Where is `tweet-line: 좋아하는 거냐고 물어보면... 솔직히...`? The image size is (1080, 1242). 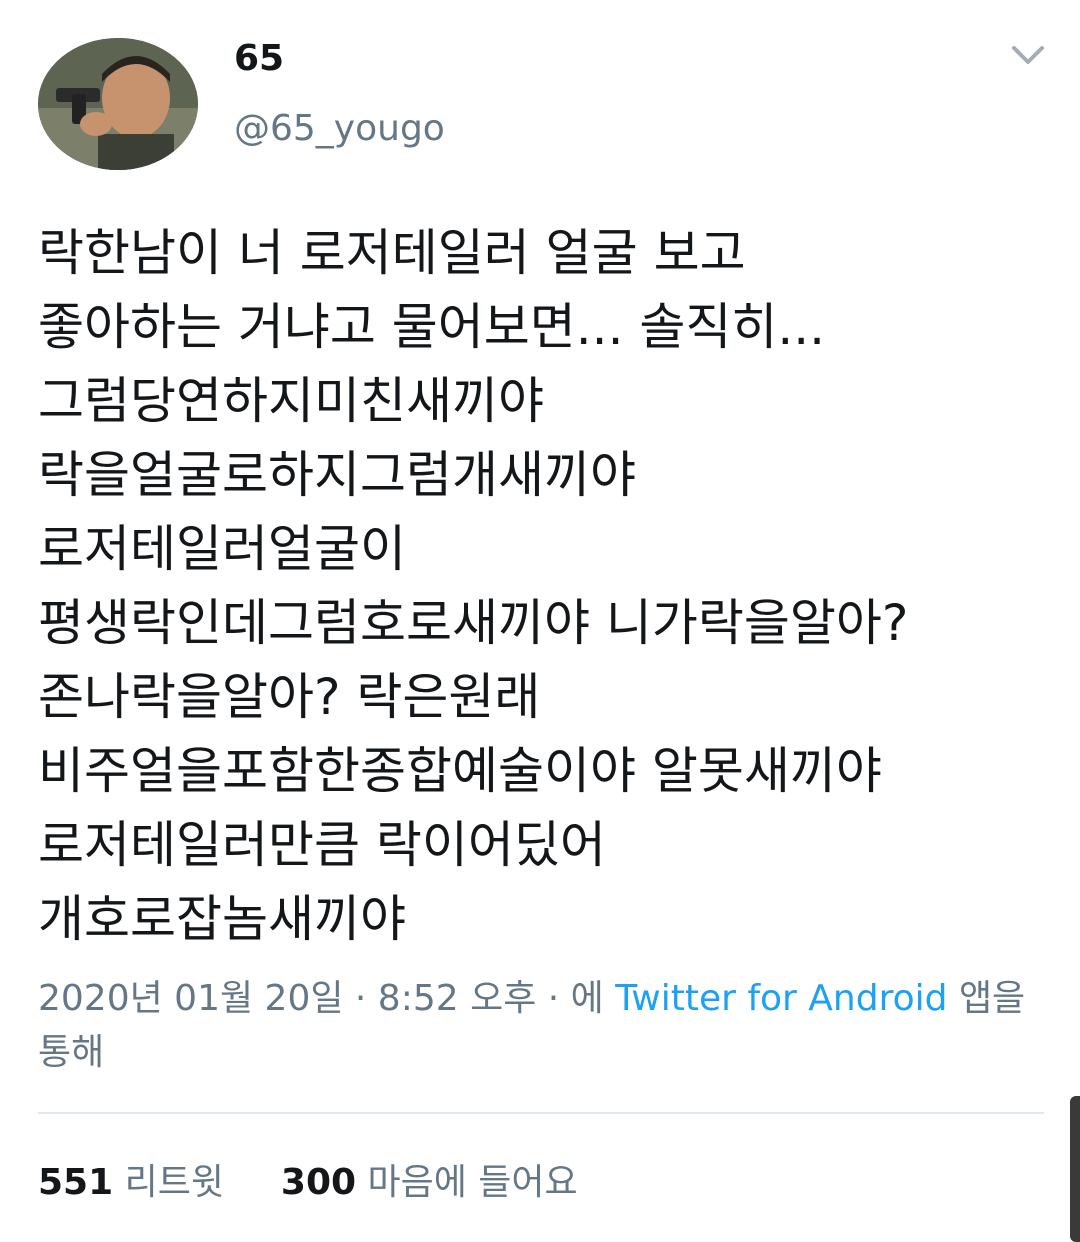 tweet-line: 좋아하는 거냐고 물어보면... 솔직히... is located at coordinates (432, 327).